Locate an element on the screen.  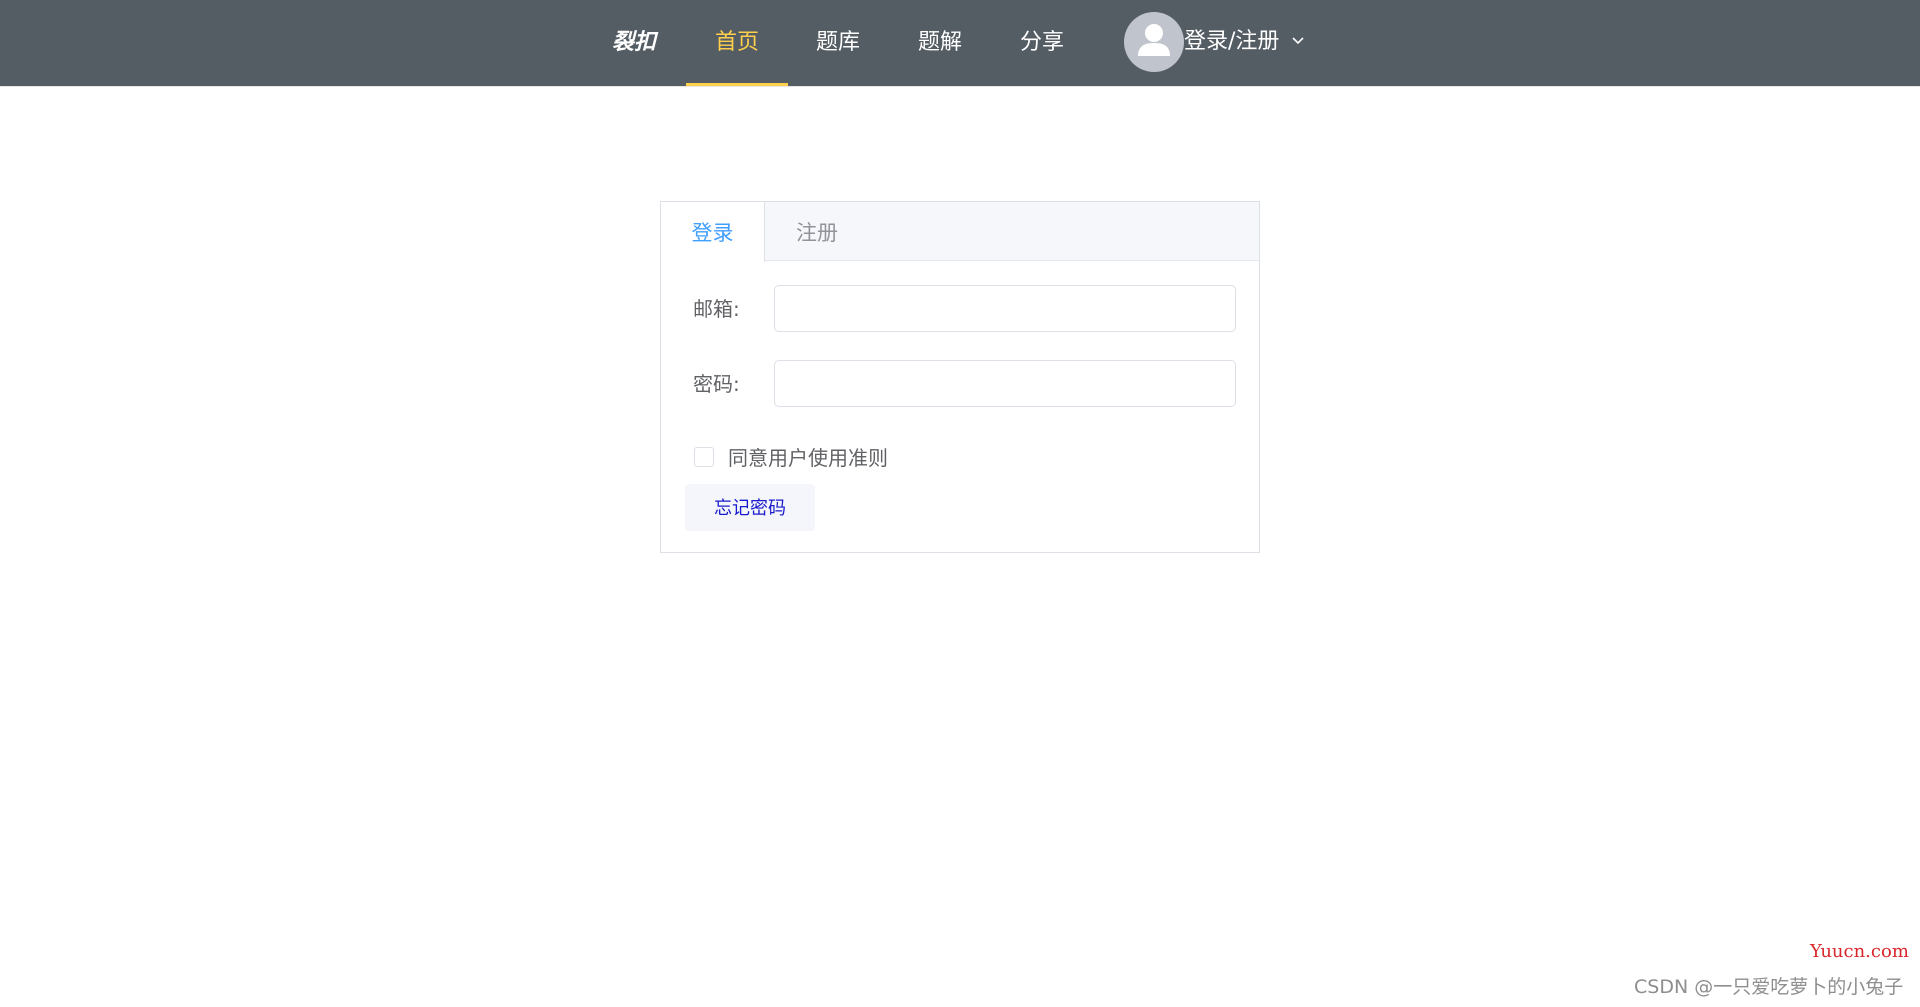
tabs-header: 登录 注册 is located at coordinates (960, 232).